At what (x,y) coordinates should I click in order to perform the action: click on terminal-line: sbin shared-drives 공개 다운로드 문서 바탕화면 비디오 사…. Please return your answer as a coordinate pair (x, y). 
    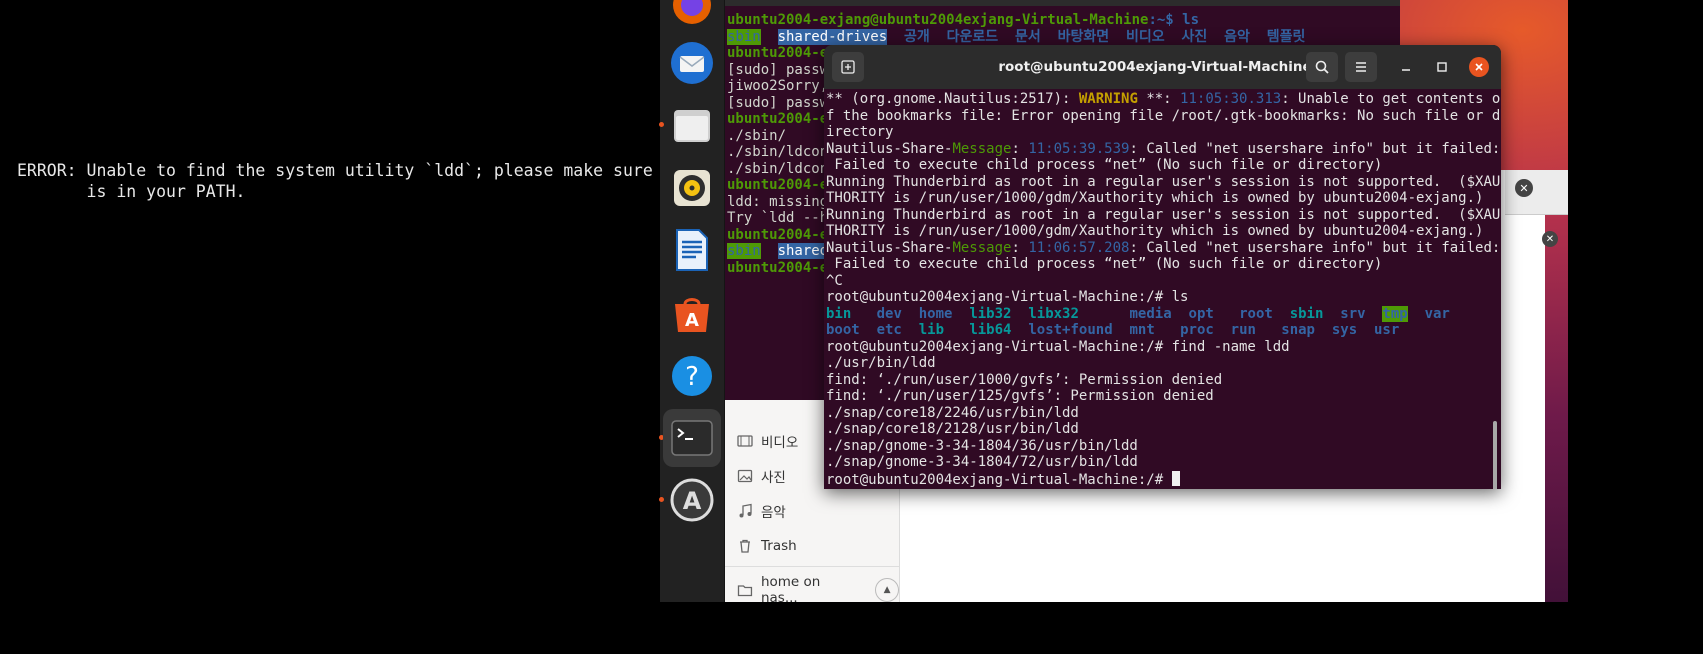
    Looking at the image, I should click on (1016, 36).